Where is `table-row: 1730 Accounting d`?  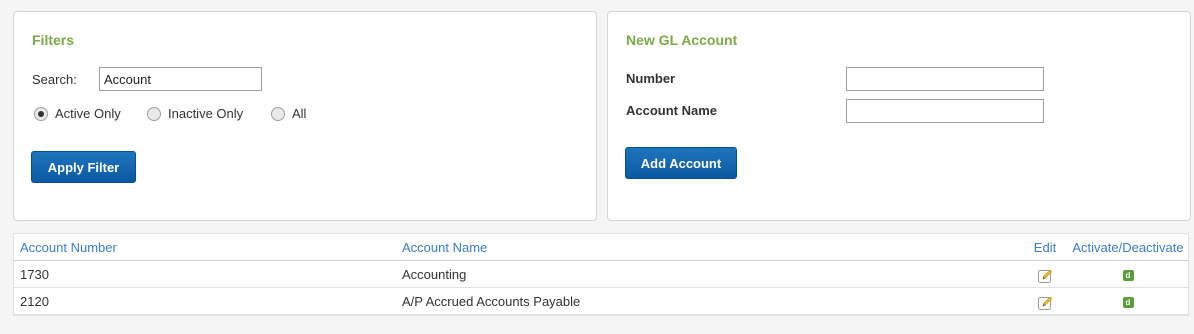
table-row: 1730 Accounting d is located at coordinates (601, 274).